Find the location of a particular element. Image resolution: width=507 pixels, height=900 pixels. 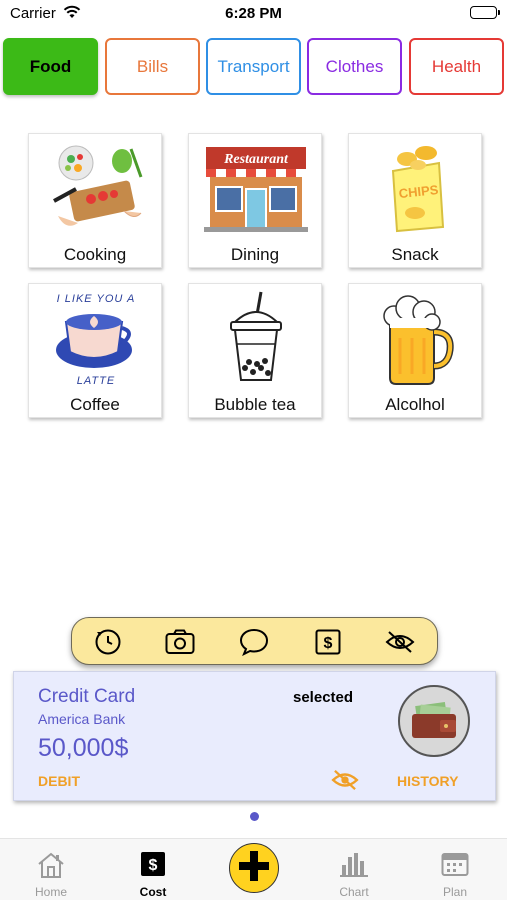

history-icon is located at coordinates (108, 642).